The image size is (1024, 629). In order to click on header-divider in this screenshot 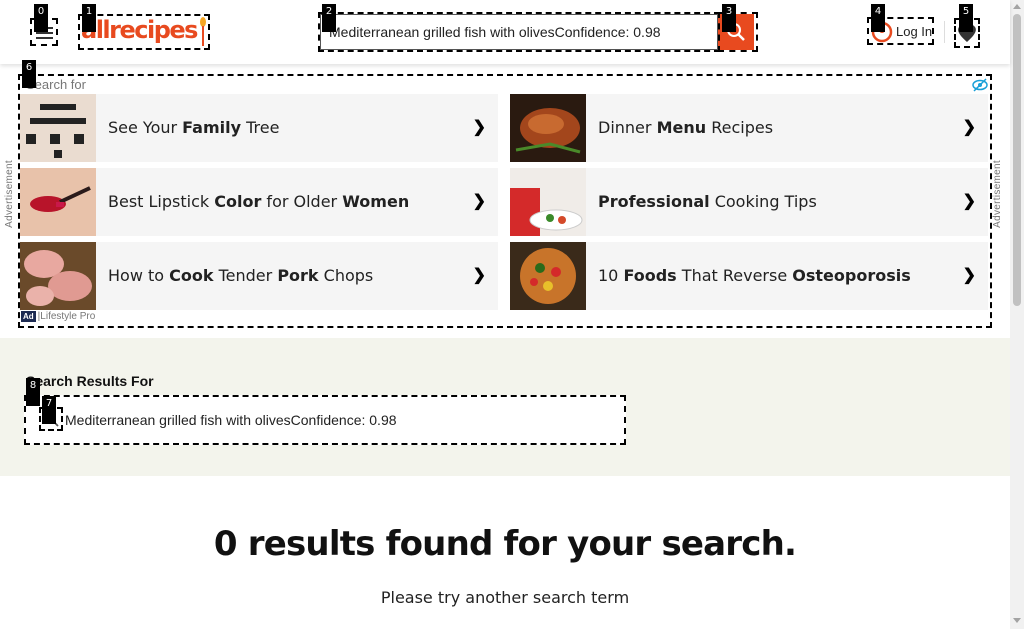, I will do `click(944, 32)`.